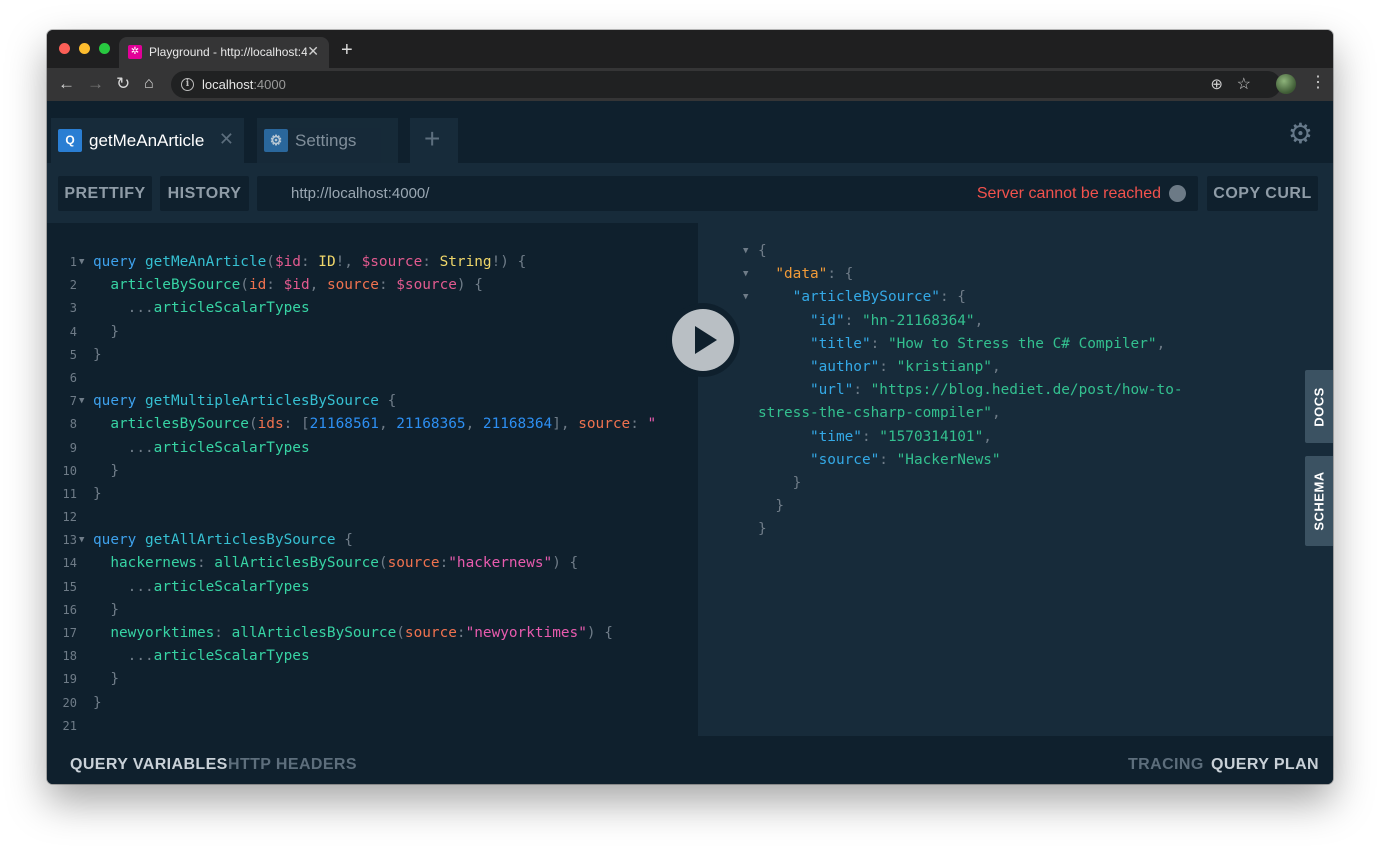 This screenshot has width=1380, height=847. Describe the element at coordinates (73, 331) in the screenshot. I see `line-number: 4` at that location.